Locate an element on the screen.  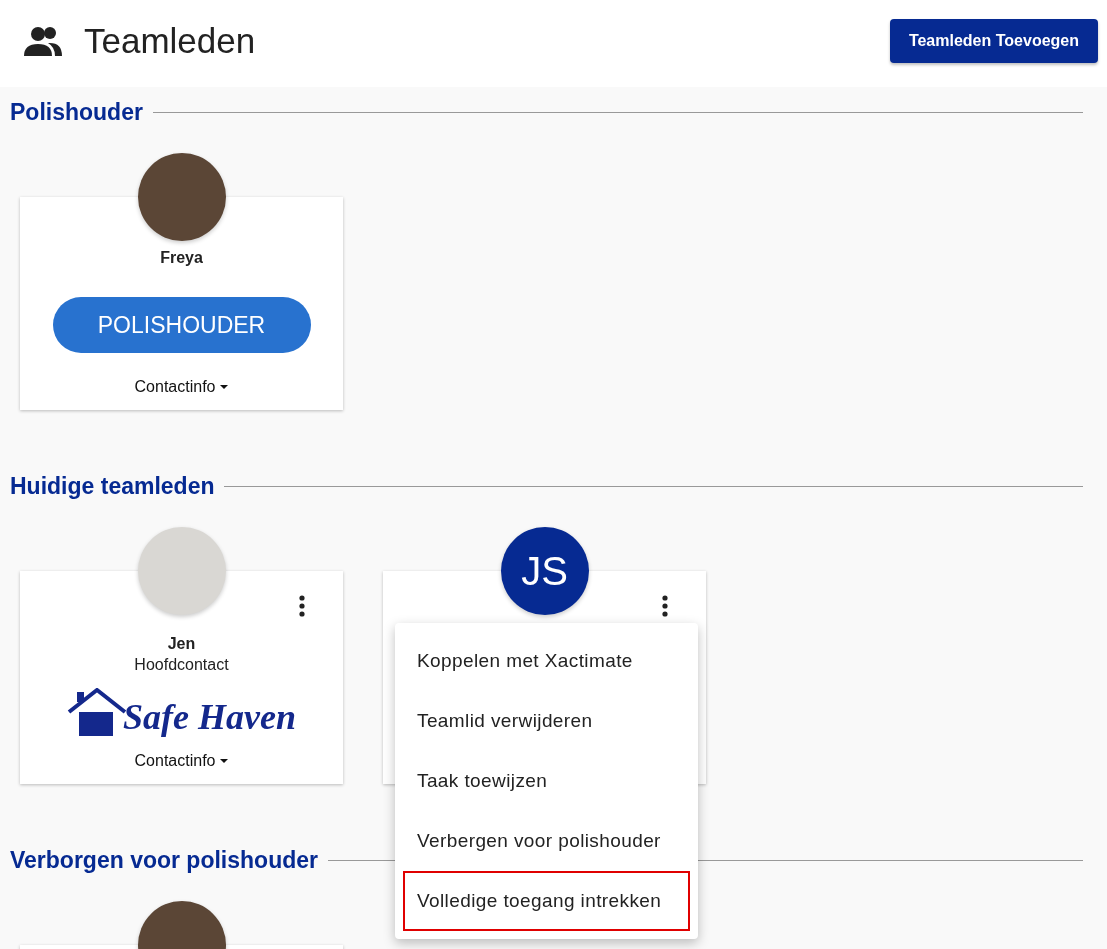
initials-avatar: JS is located at coordinates (544, 571).